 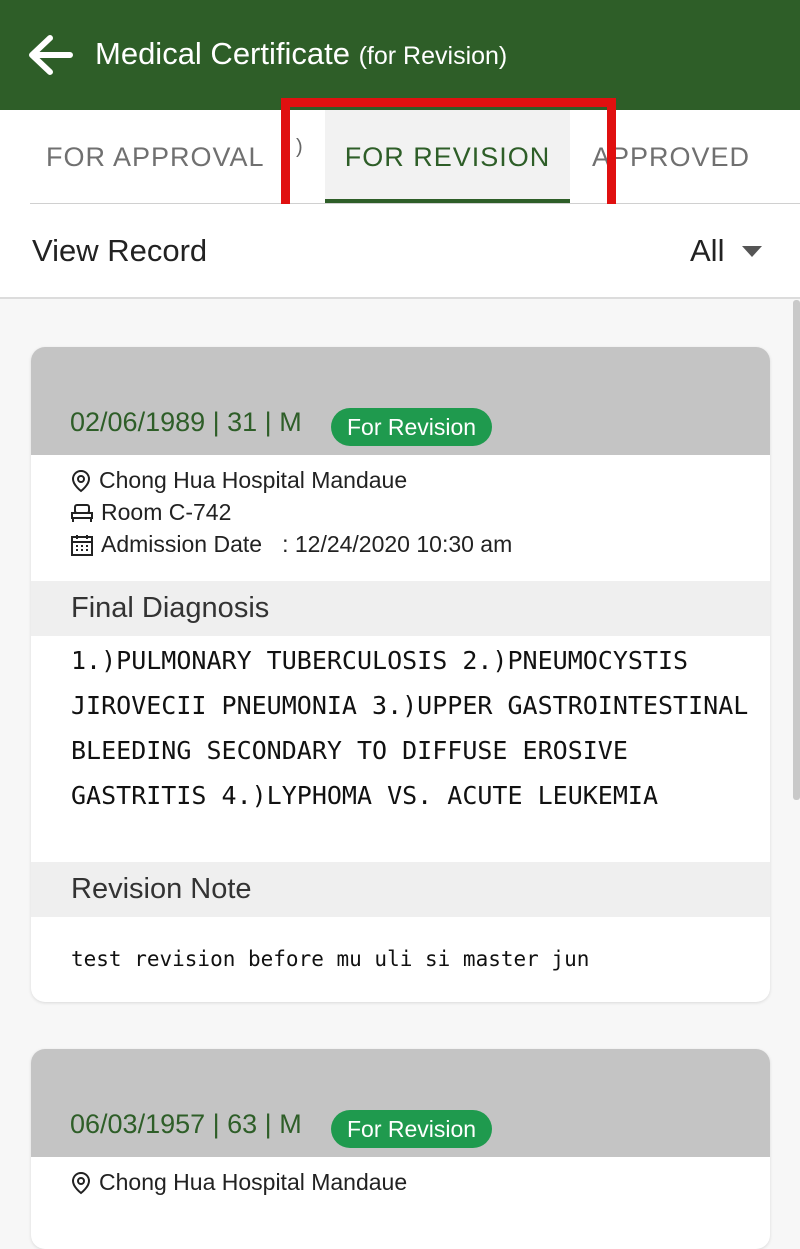 I want to click on filter-bar: View Record All, so click(x=400, y=251).